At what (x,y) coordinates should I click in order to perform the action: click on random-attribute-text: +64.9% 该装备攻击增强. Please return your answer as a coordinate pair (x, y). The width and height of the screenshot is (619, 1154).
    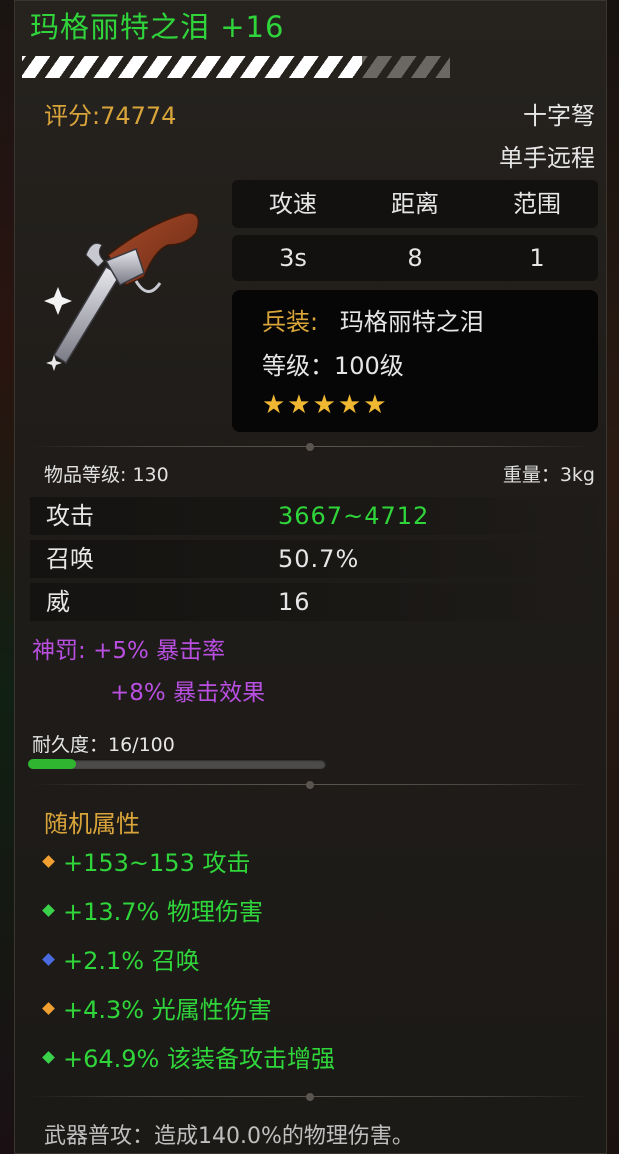
    Looking at the image, I should click on (199, 1059).